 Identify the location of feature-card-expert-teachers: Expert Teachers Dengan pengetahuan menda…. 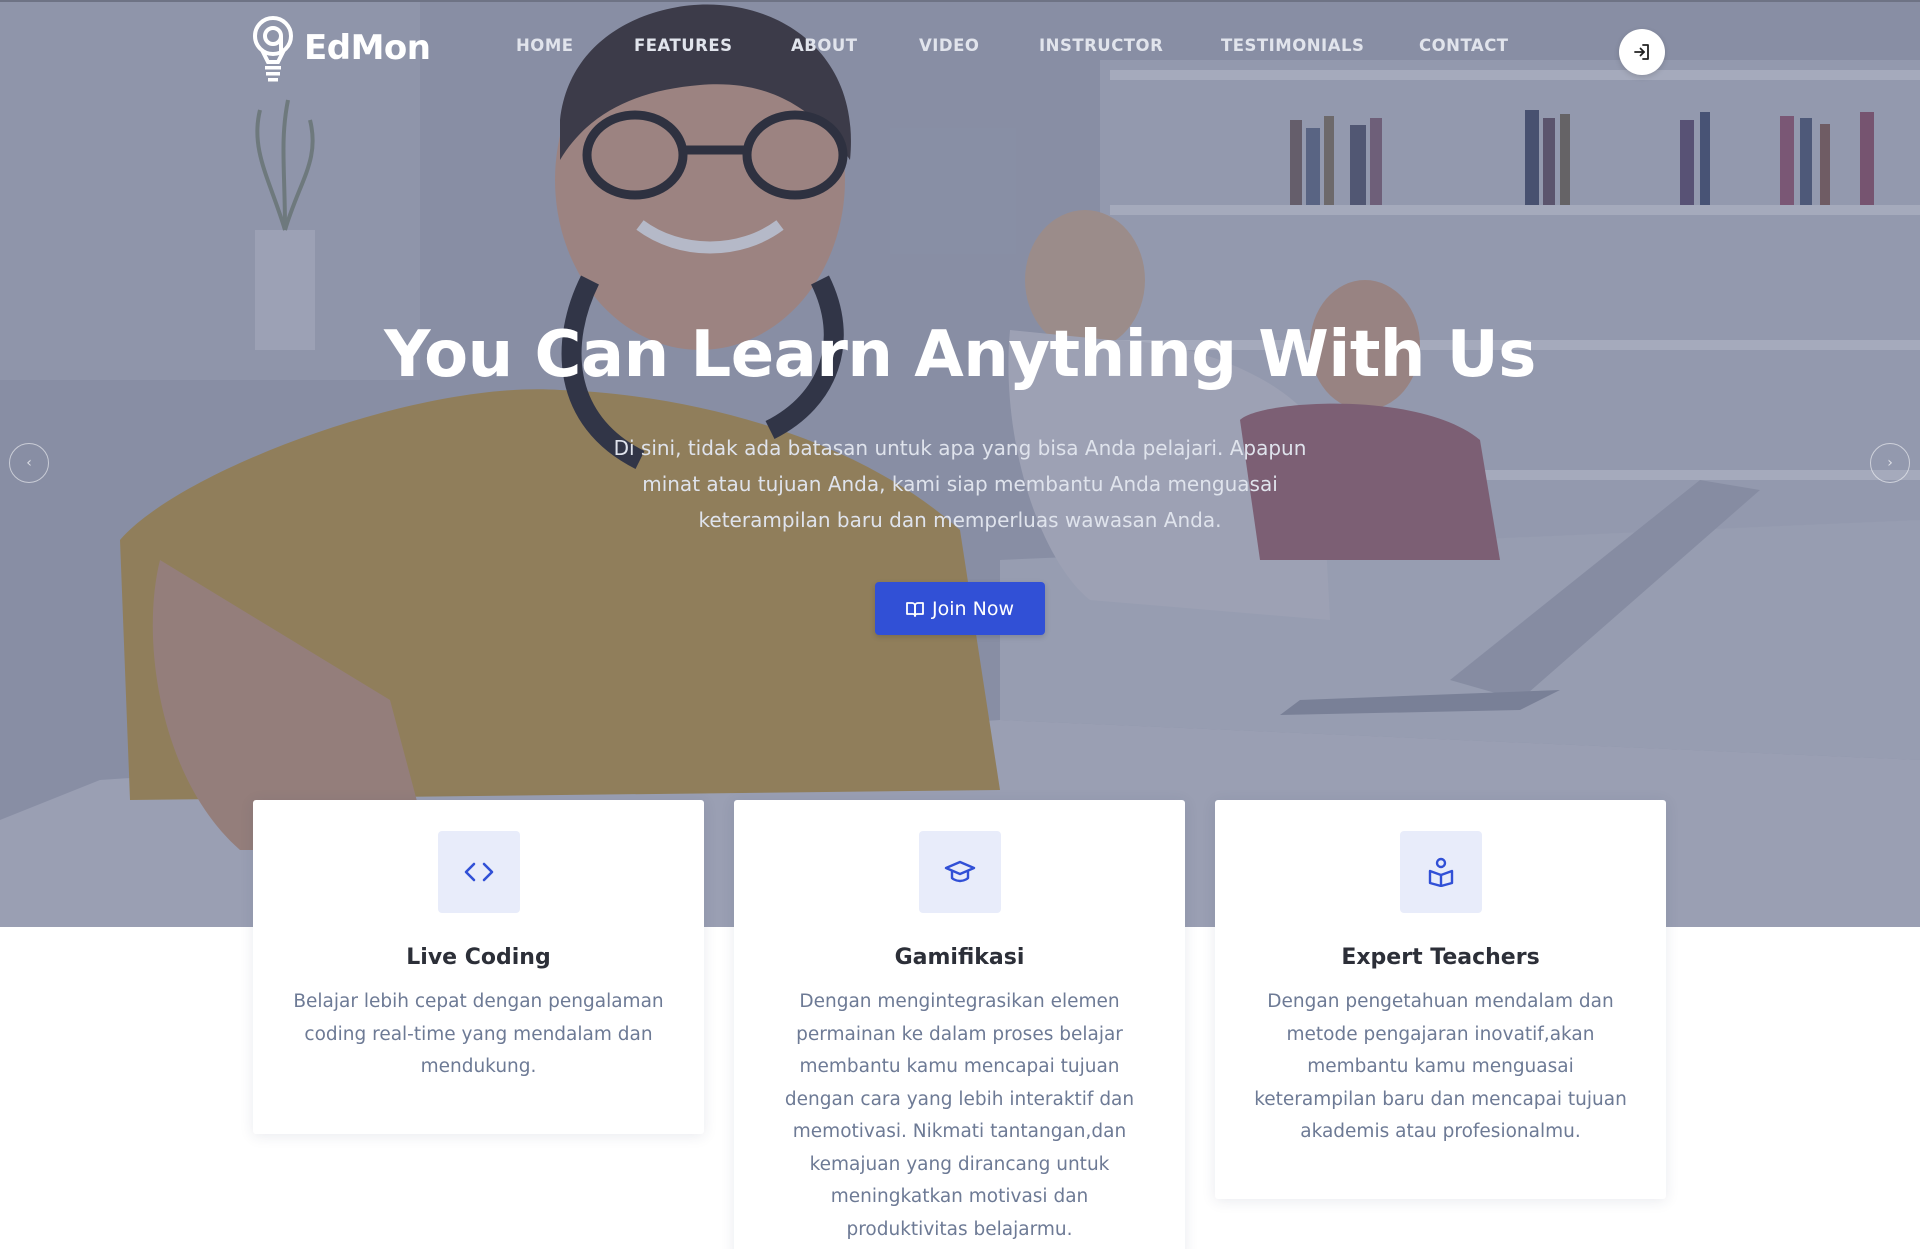
(1440, 999).